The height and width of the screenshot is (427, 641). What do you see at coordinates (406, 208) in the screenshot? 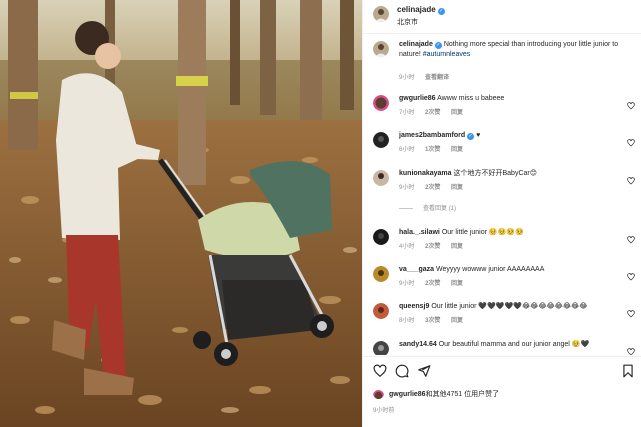
I see `replies-divider` at bounding box center [406, 208].